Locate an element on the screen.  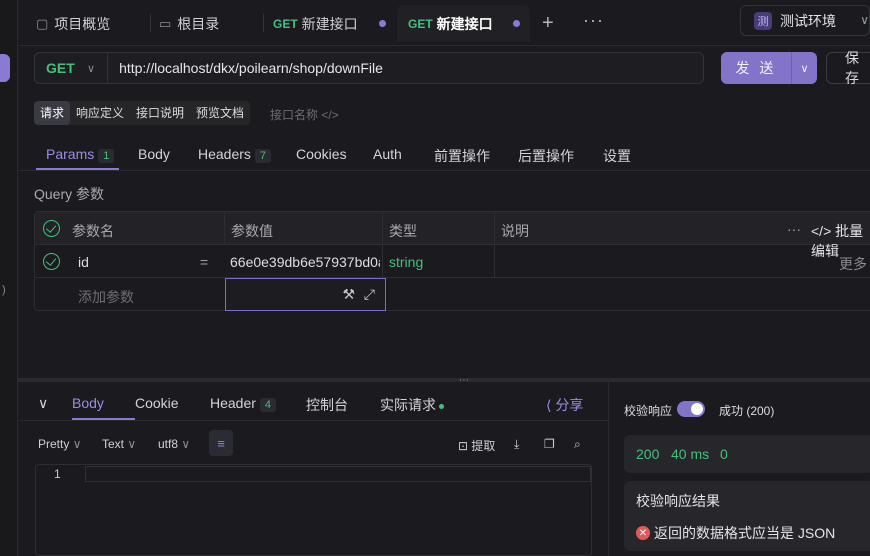
param-value-cell: 66e0e39db6e57937bd0a is located at coordinates (305, 262).